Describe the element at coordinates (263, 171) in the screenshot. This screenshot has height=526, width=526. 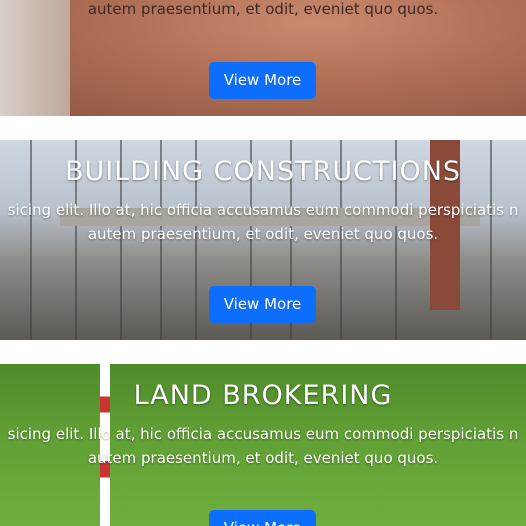
I see `section-title: BUILDING CONSTRUCTIONS` at that location.